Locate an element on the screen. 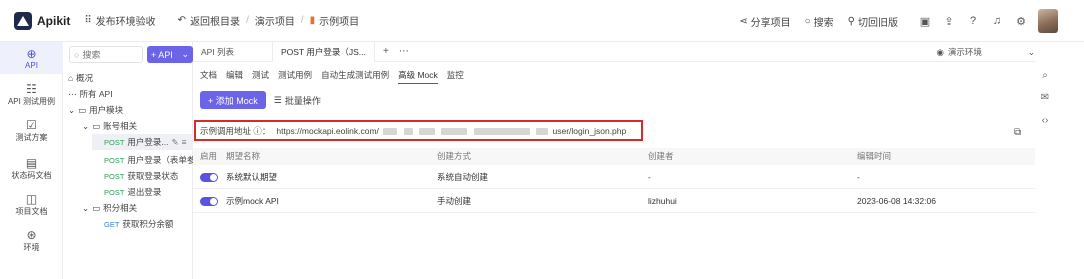 This screenshot has height=279, width=1084. tree-api-login-status: POST 获取登录状态 is located at coordinates (141, 176).